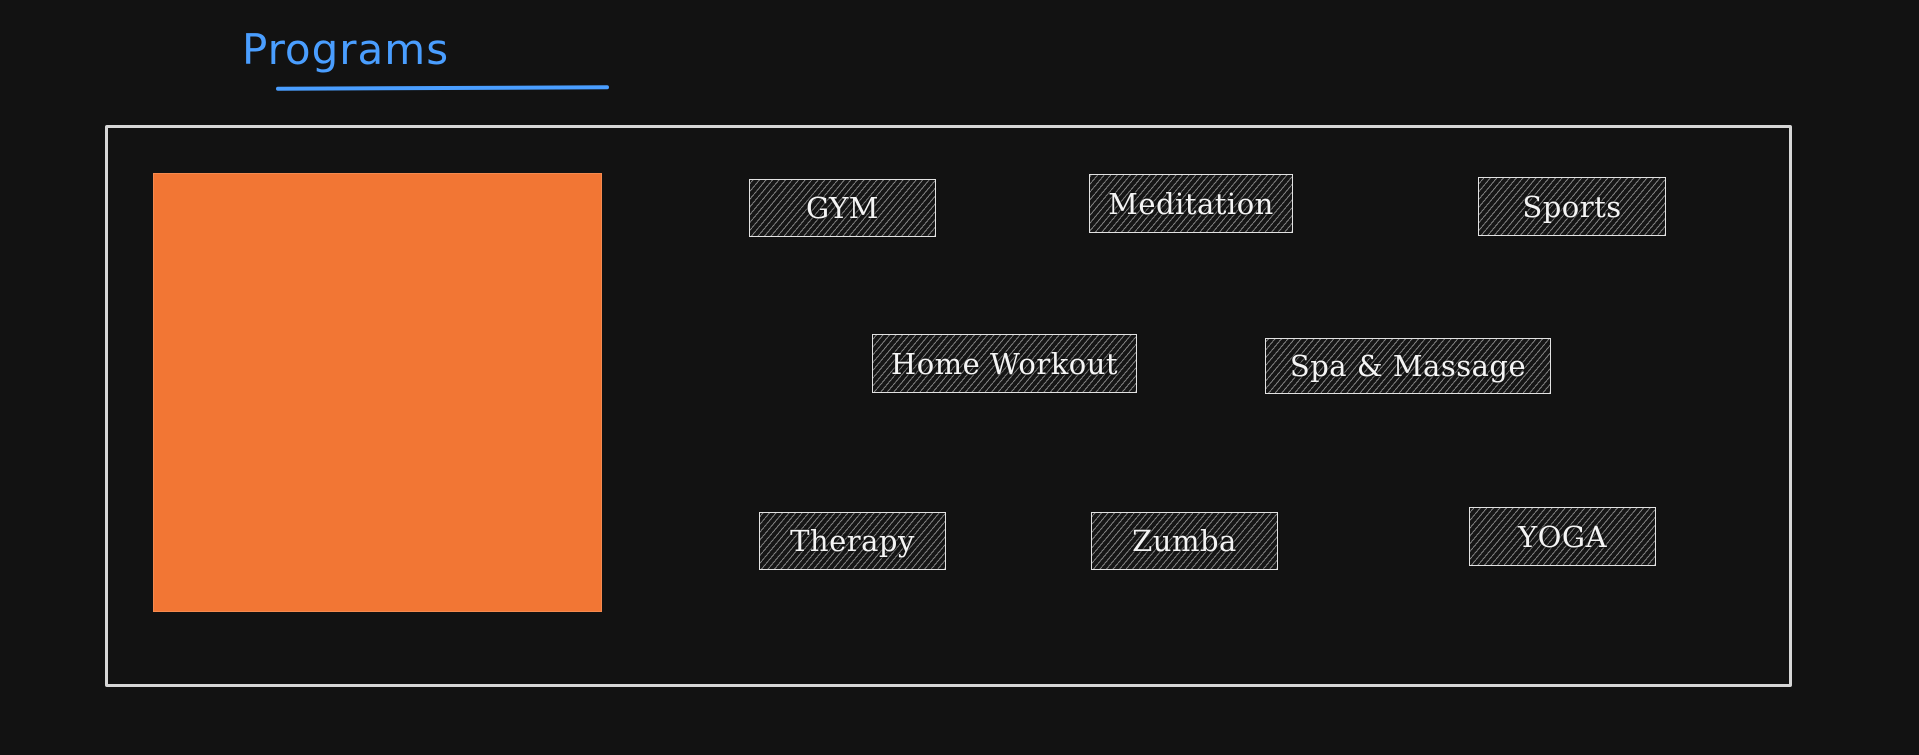 Image resolution: width=1919 pixels, height=755 pixels. I want to click on program-tag-label: Therapy, so click(852, 541).